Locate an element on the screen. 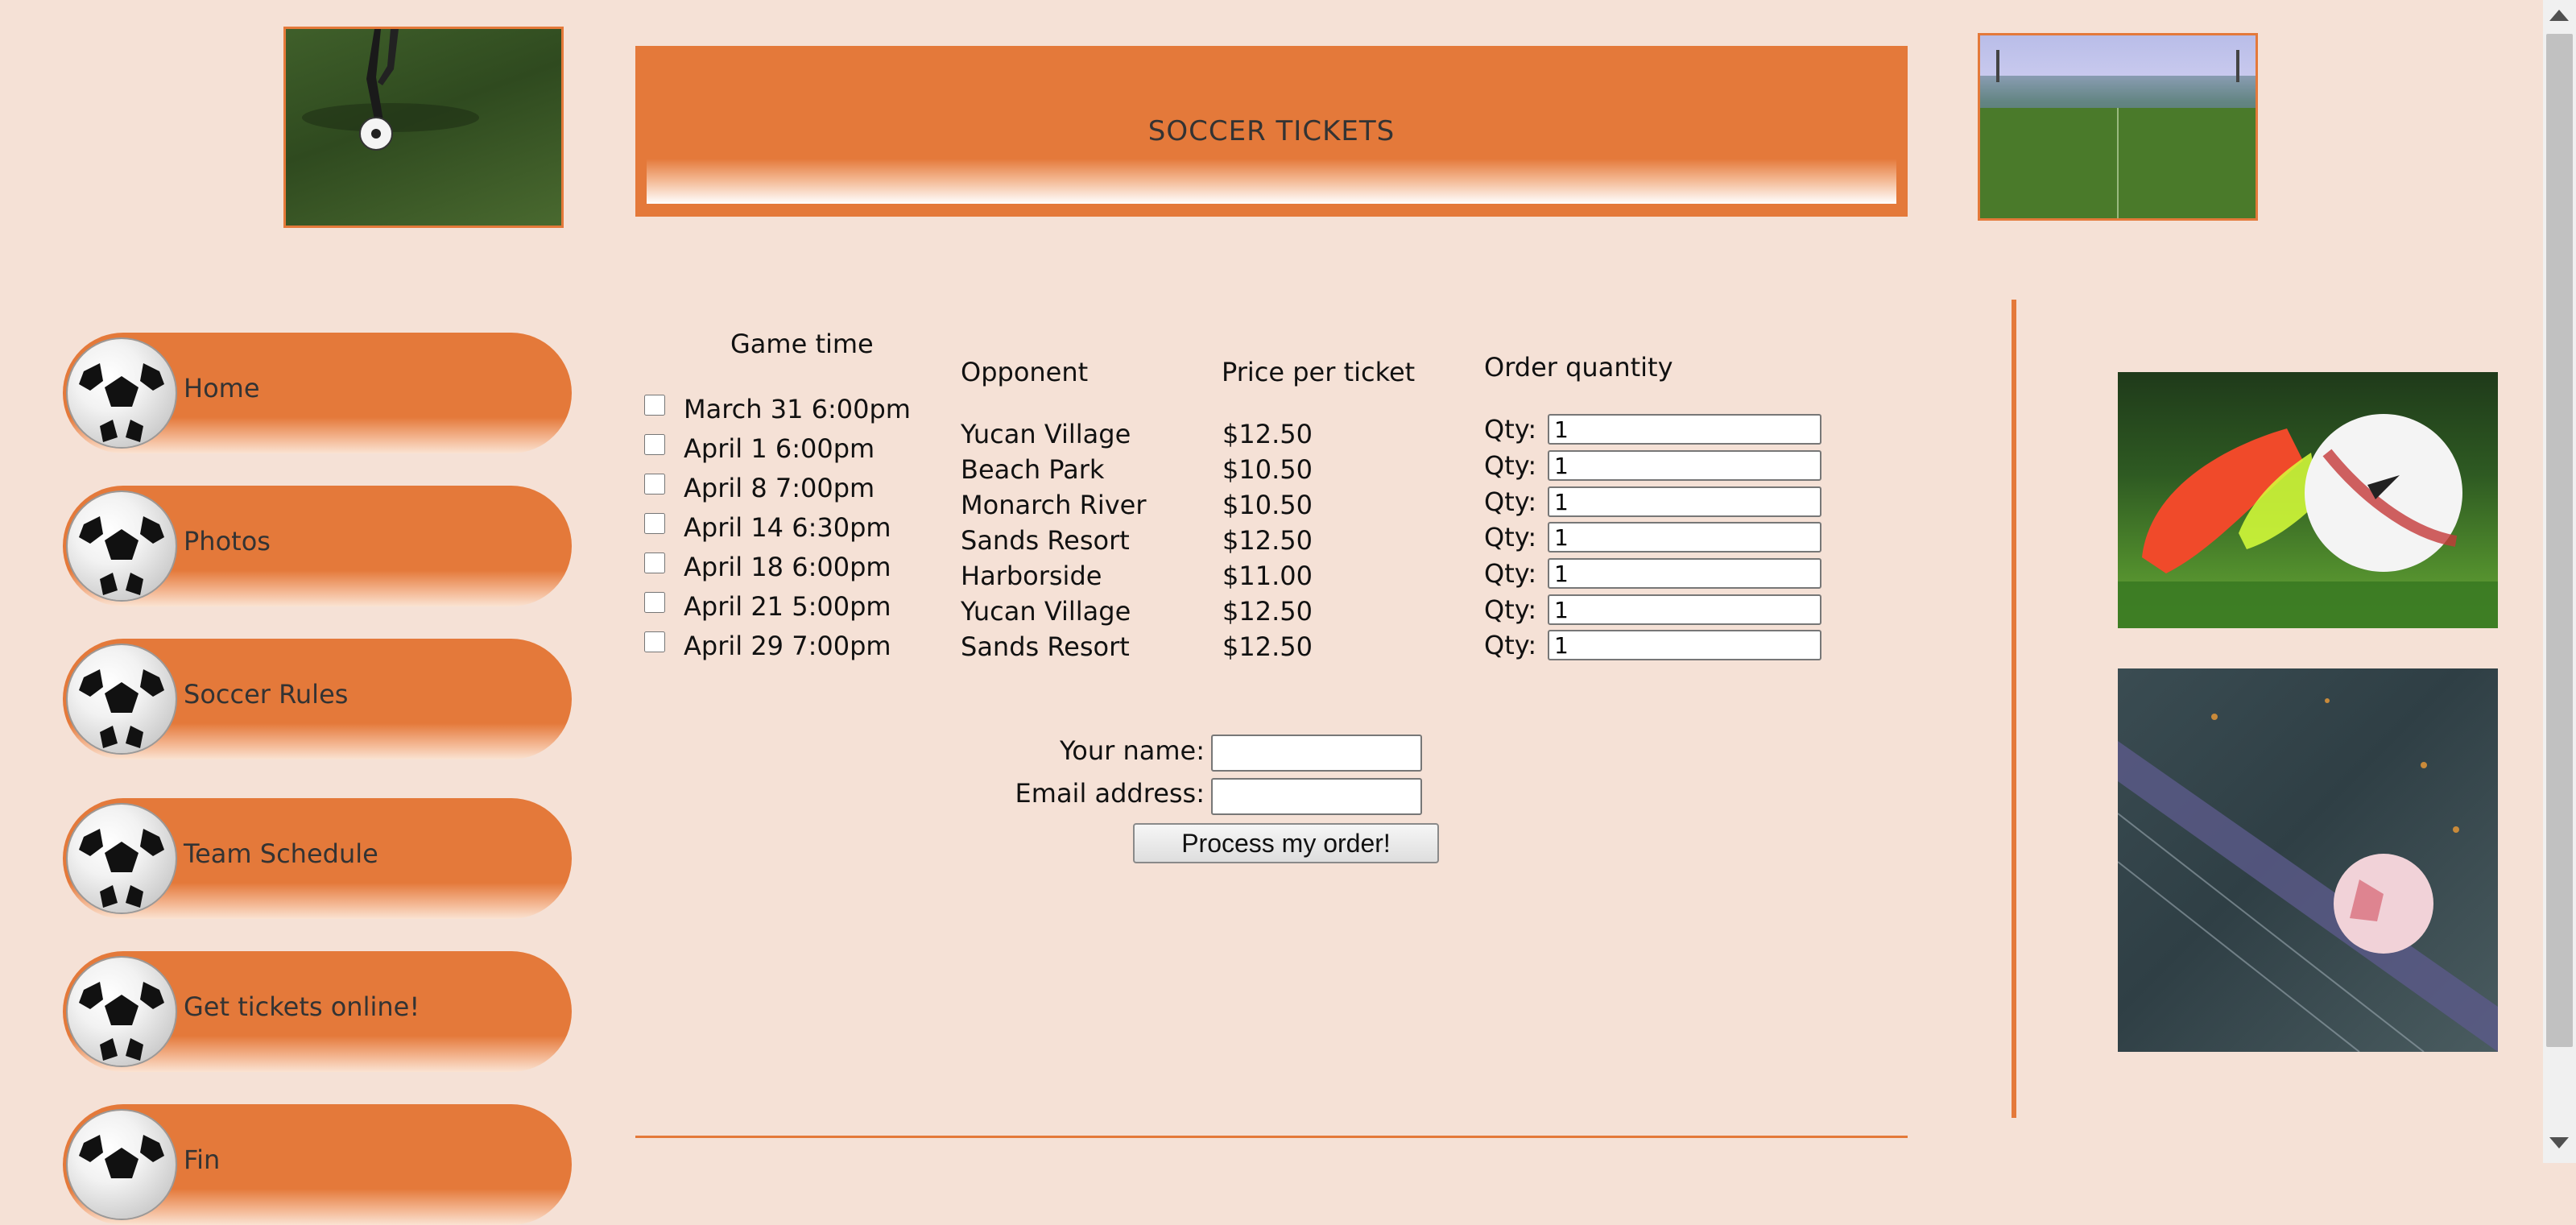  game-time: April 21 5:00pm is located at coordinates (787, 606).